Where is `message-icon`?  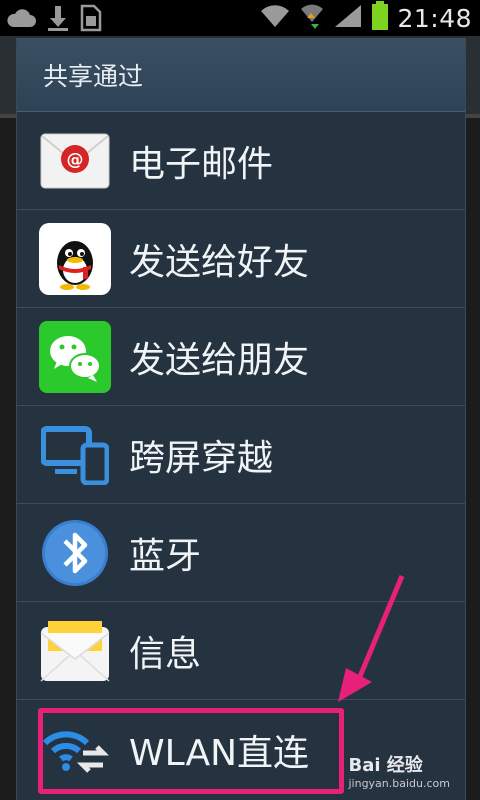 message-icon is located at coordinates (75, 651).